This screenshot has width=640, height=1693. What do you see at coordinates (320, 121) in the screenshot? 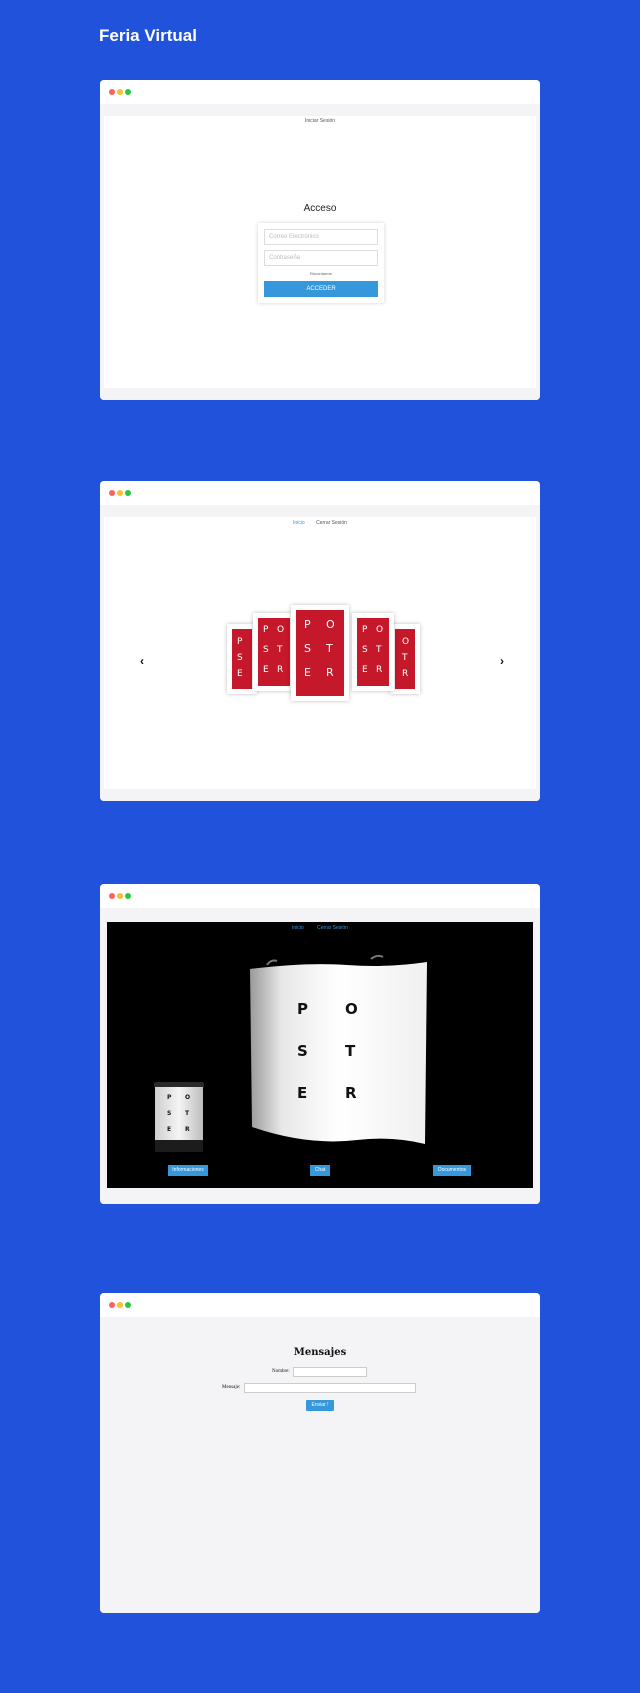
I see `nav-login-link: Iniciar Sesión` at bounding box center [320, 121].